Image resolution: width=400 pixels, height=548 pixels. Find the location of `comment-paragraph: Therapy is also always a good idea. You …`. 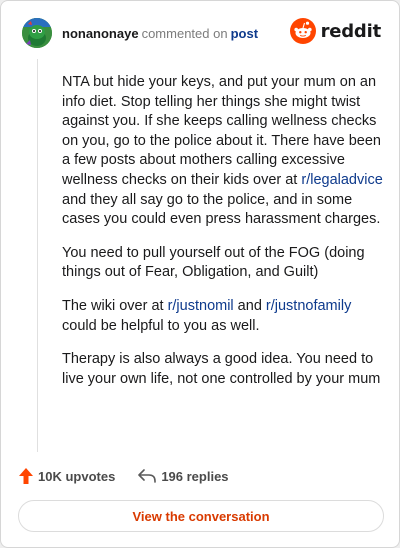

comment-paragraph: Therapy is also always a good idea. You … is located at coordinates (221, 369).